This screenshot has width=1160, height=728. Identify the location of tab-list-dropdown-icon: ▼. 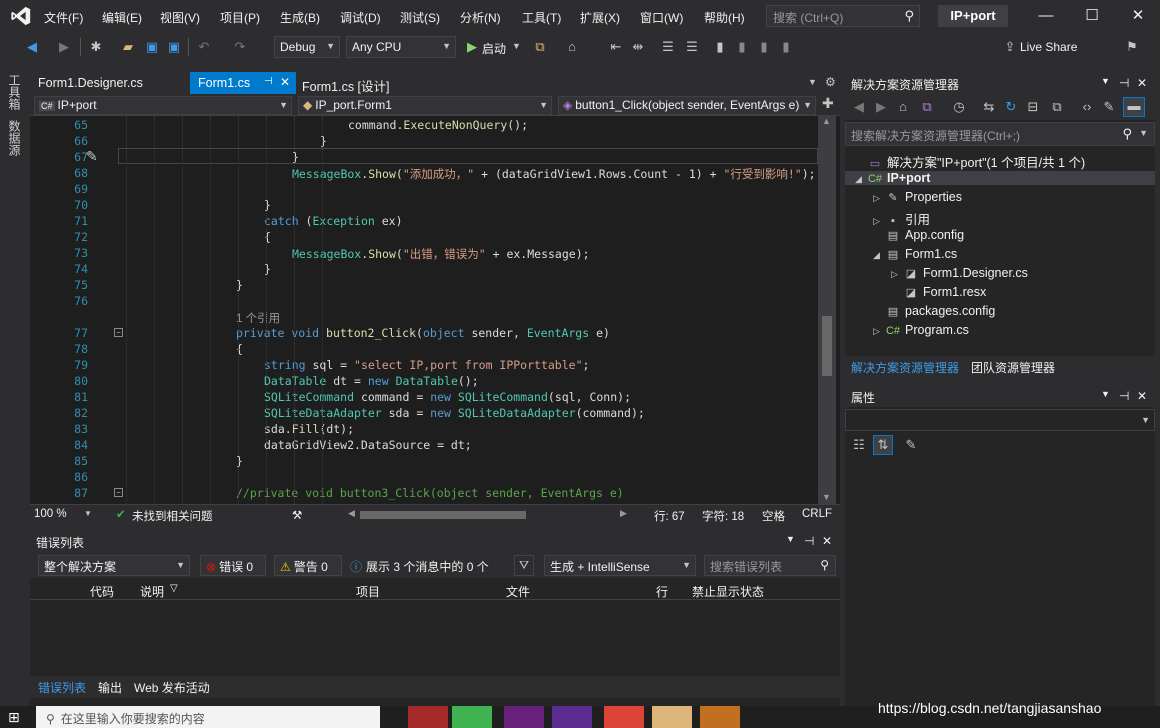
(812, 82).